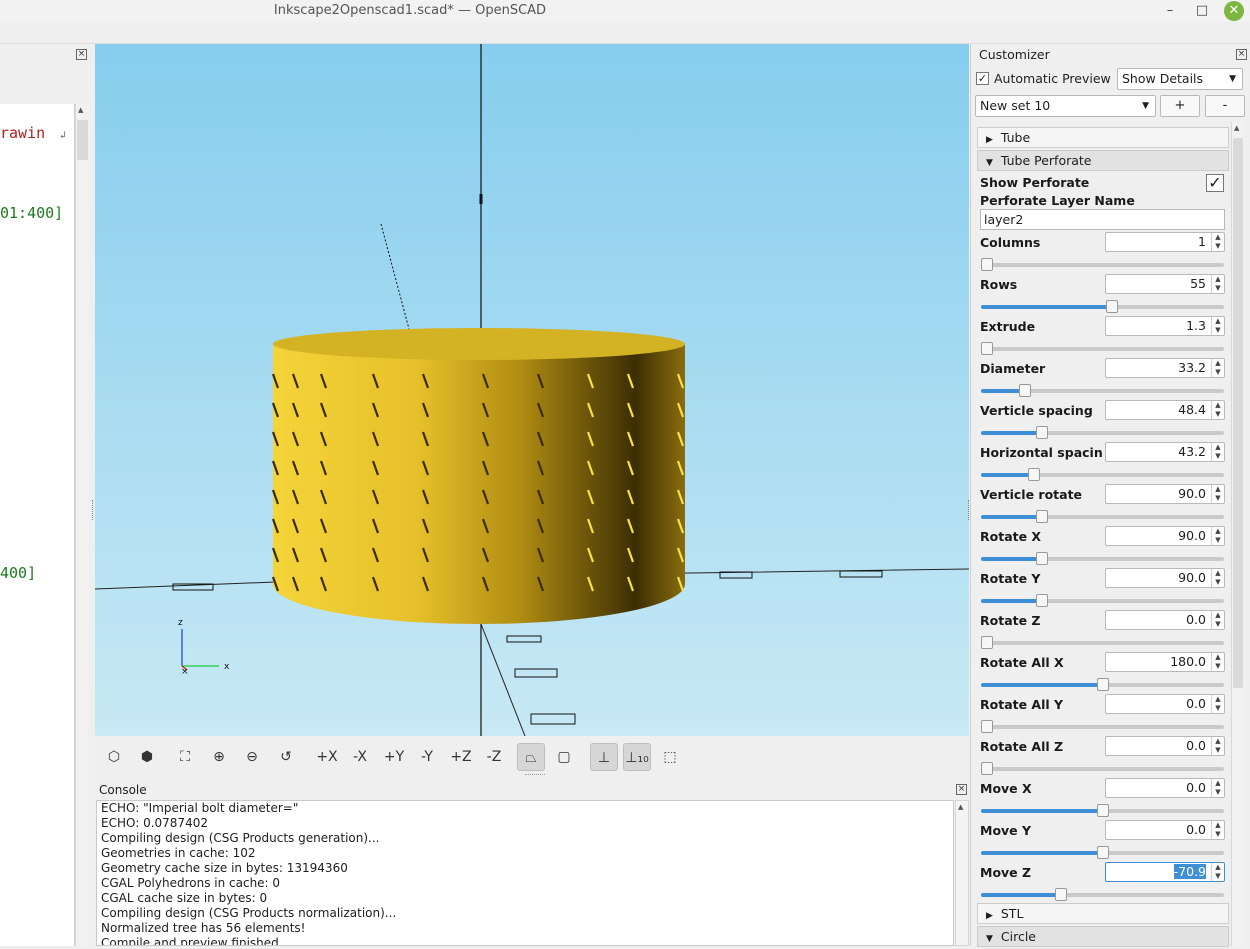 This screenshot has width=1250, height=949. What do you see at coordinates (1102, 219) in the screenshot?
I see `layer-name-input: layer2` at bounding box center [1102, 219].